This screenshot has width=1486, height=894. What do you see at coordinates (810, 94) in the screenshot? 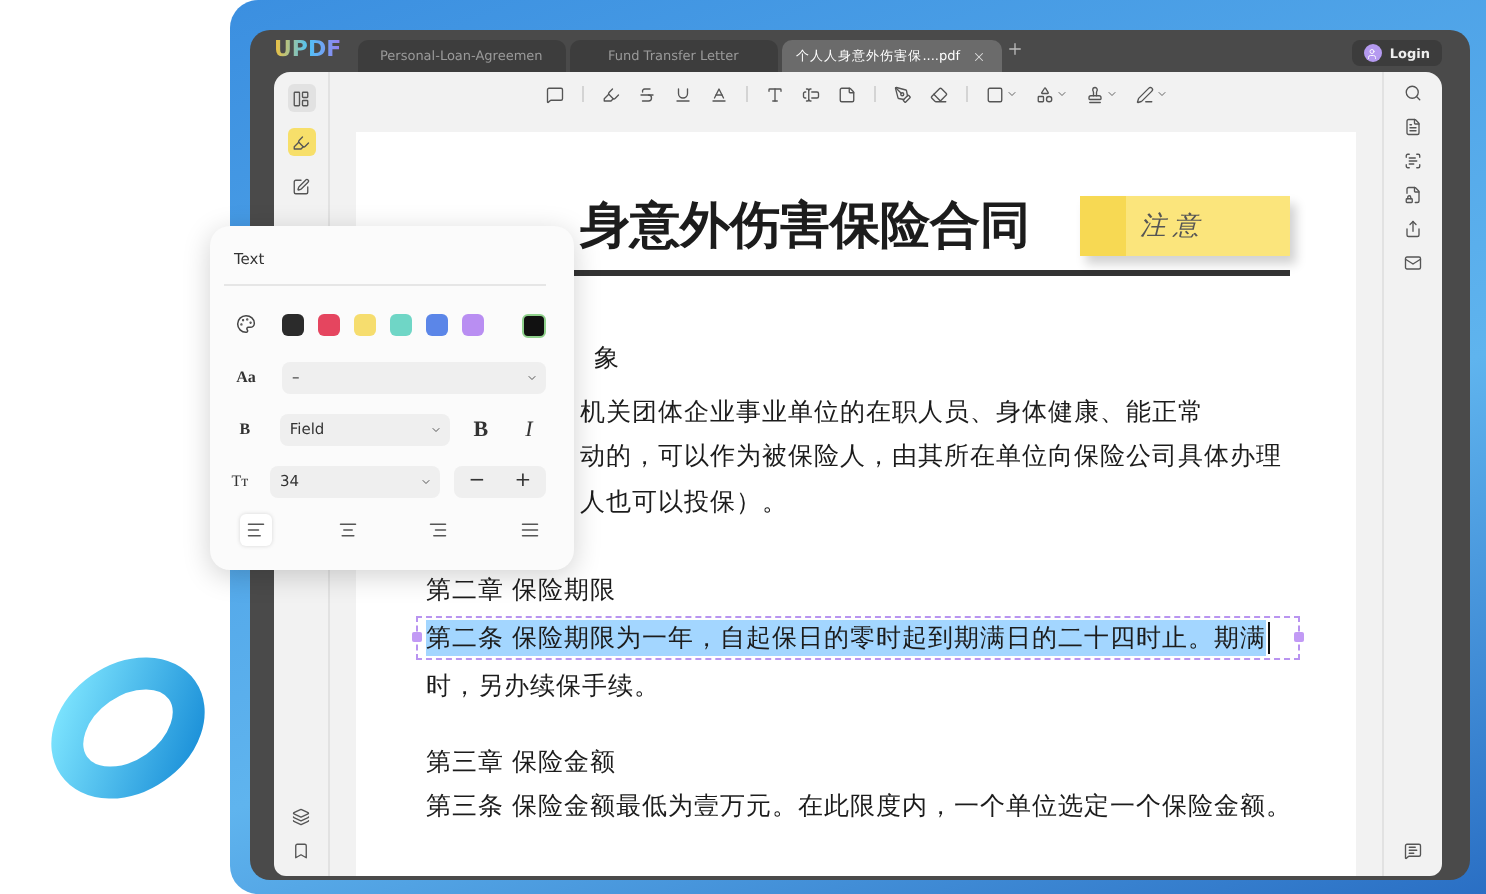
I see `text-box-icon` at bounding box center [810, 94].